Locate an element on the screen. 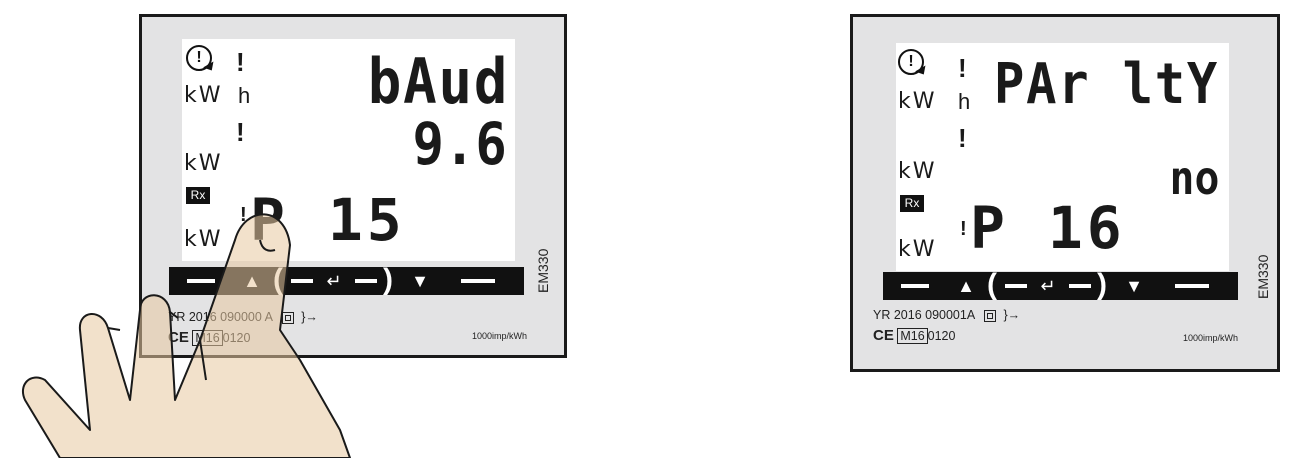 The height and width of the screenshot is (458, 1304). pointing-hand-icon is located at coordinates (186, 335).